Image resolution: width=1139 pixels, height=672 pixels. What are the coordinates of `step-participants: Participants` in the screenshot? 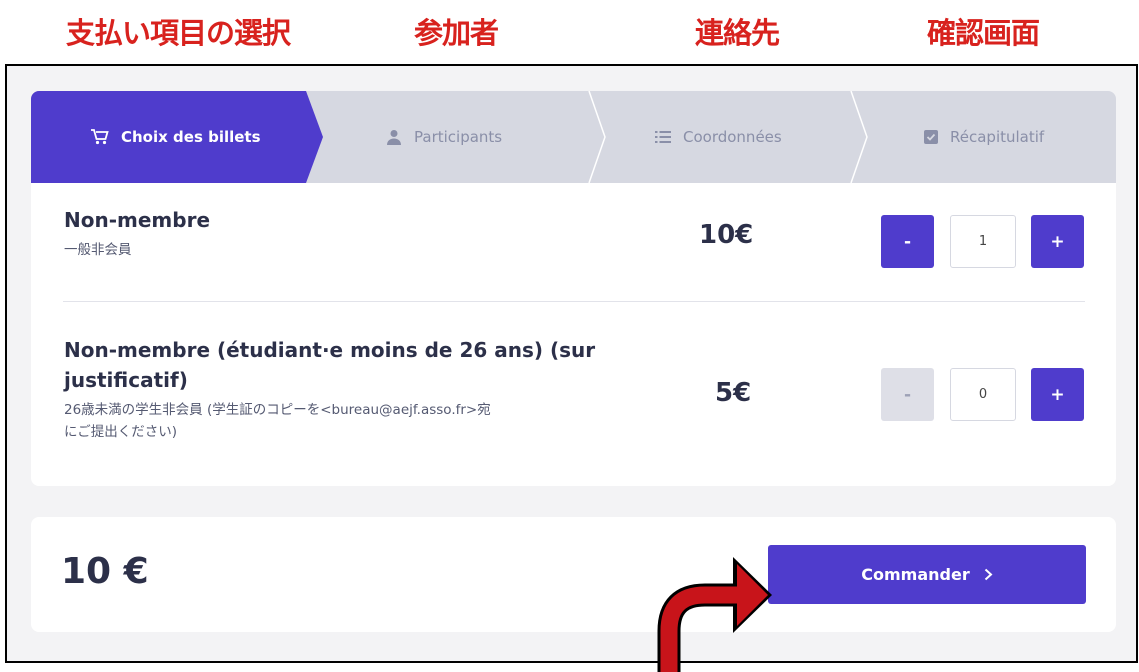 It's located at (444, 137).